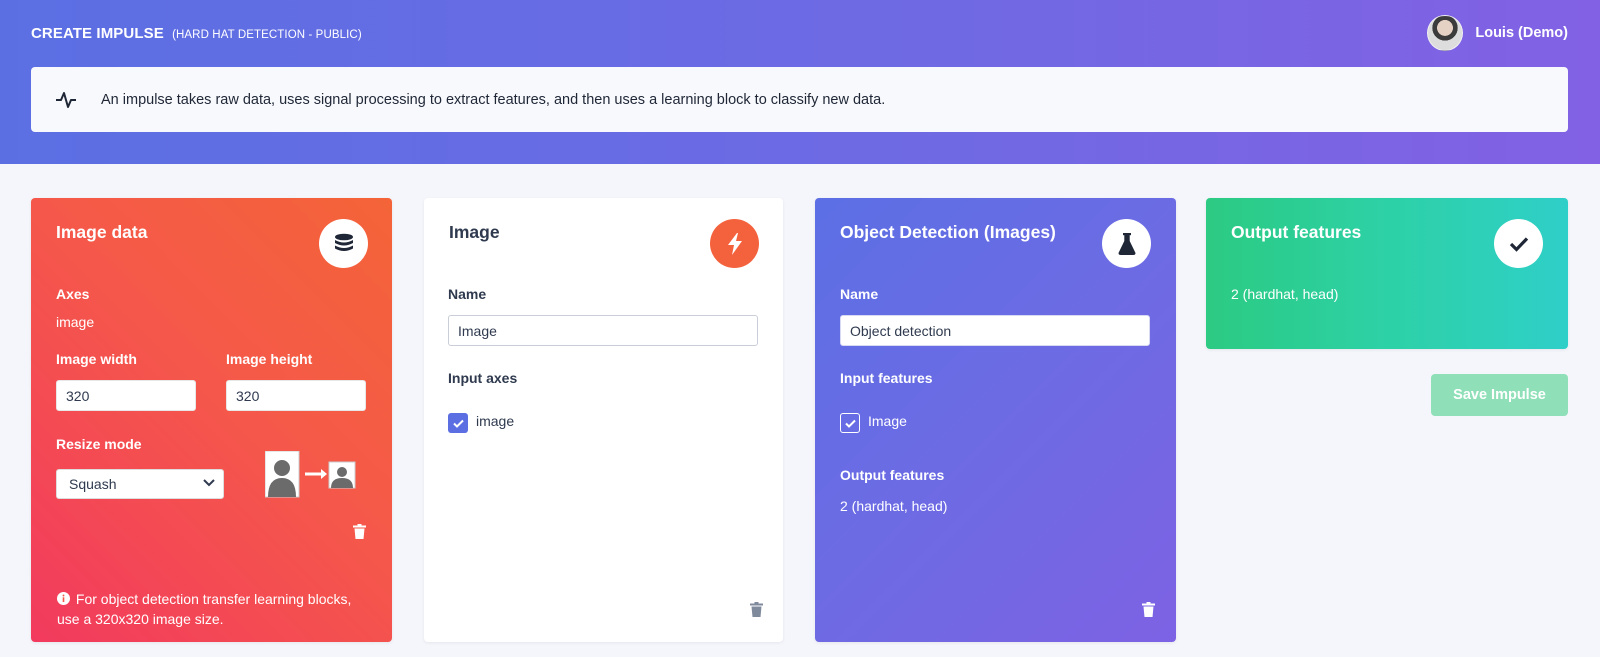 The width and height of the screenshot is (1600, 657). What do you see at coordinates (1499, 395) in the screenshot?
I see `save-impulse-button: Save Impulse` at bounding box center [1499, 395].